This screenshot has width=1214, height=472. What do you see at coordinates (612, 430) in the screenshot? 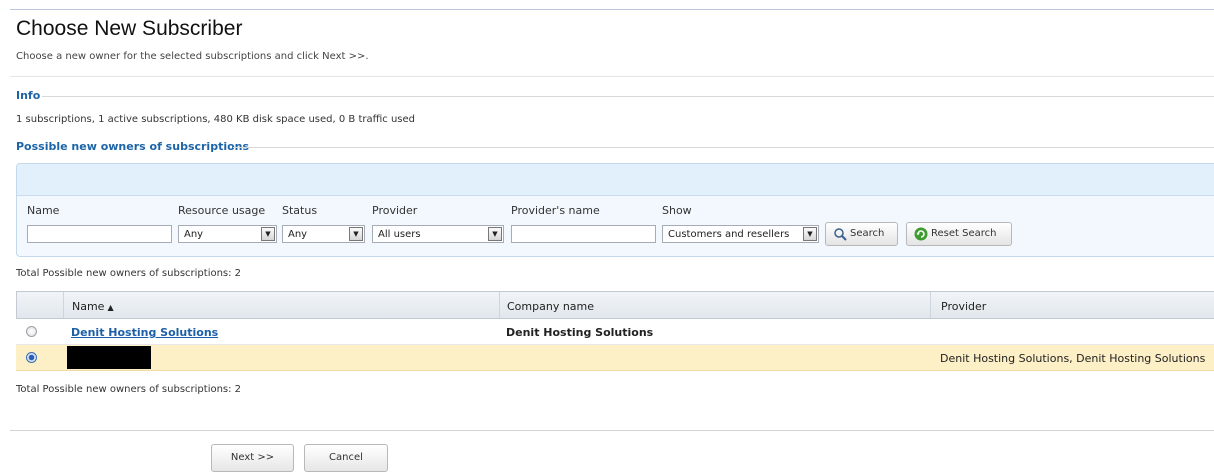
I see `footer-divider` at bounding box center [612, 430].